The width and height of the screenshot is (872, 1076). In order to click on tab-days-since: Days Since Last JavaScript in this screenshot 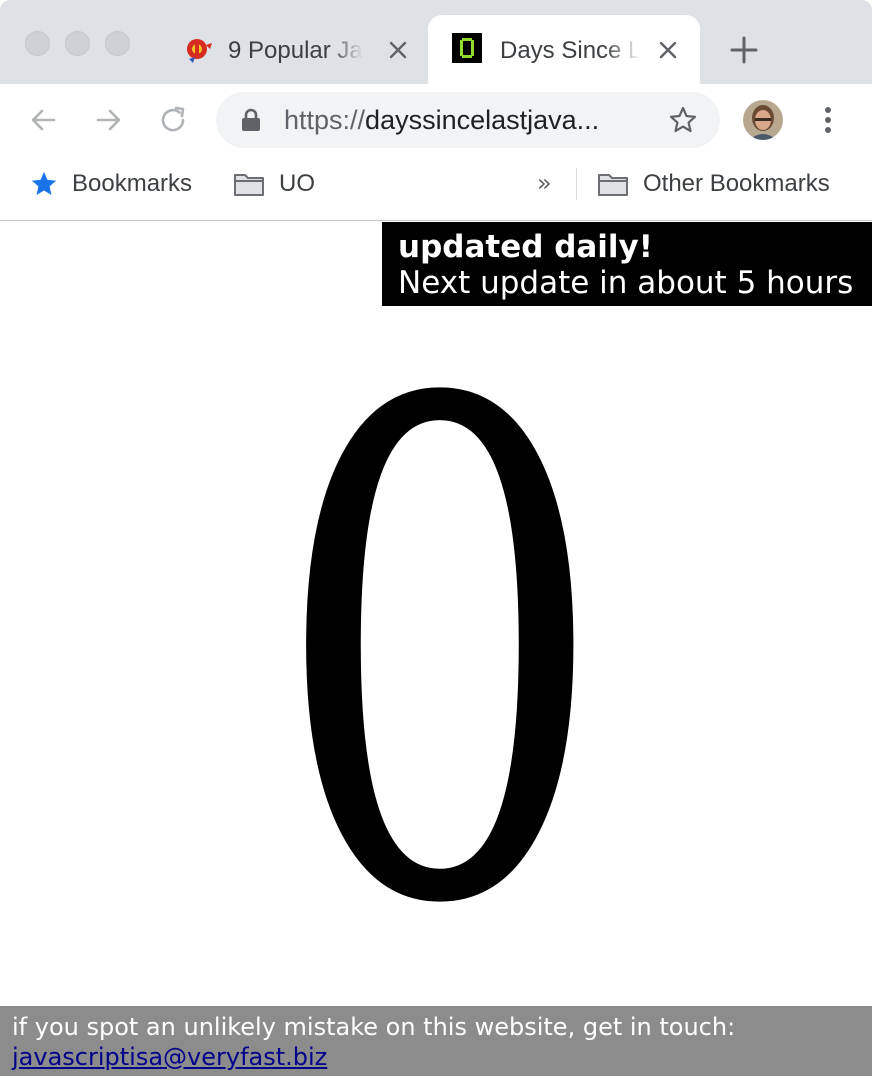, I will do `click(564, 49)`.